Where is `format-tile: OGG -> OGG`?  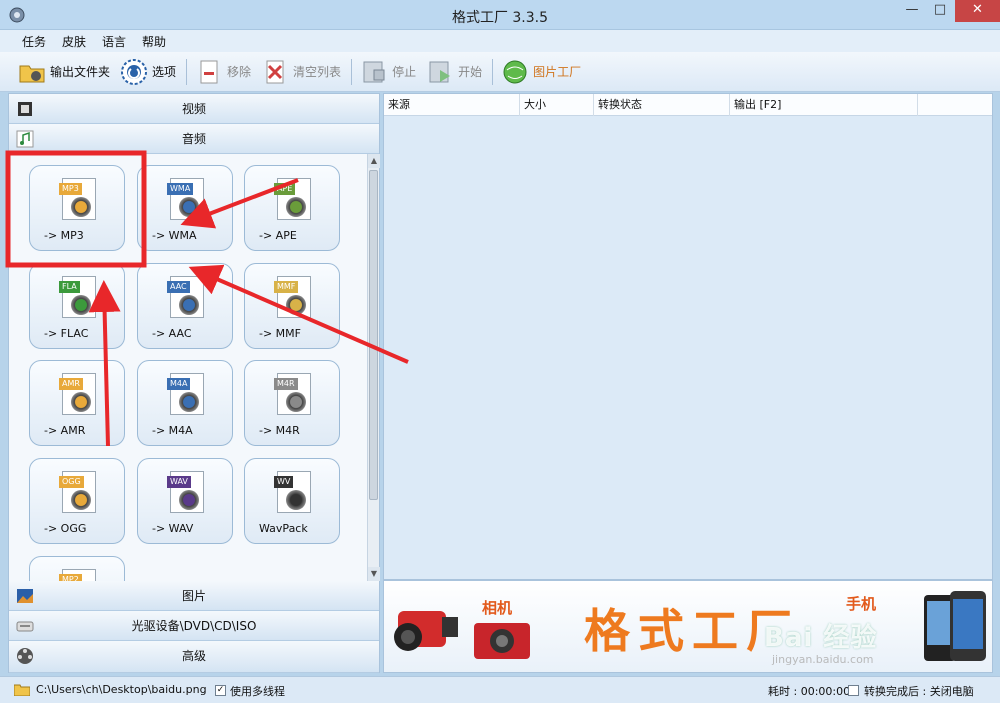 format-tile: OGG -> OGG is located at coordinates (77, 501).